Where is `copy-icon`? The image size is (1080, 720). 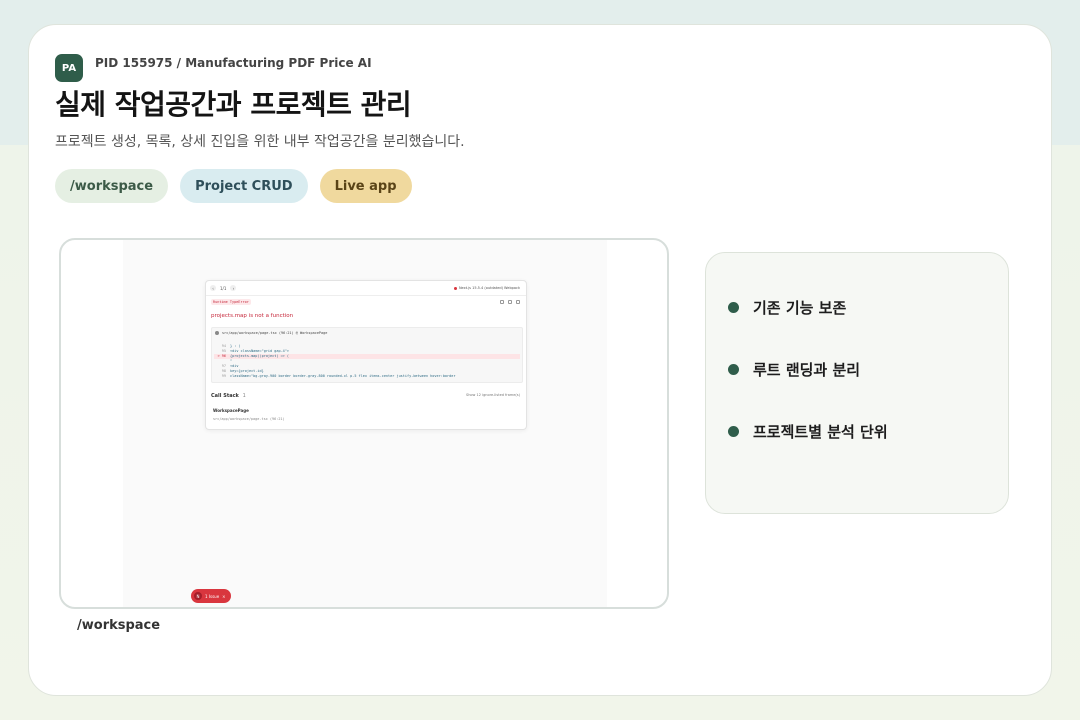 copy-icon is located at coordinates (502, 302).